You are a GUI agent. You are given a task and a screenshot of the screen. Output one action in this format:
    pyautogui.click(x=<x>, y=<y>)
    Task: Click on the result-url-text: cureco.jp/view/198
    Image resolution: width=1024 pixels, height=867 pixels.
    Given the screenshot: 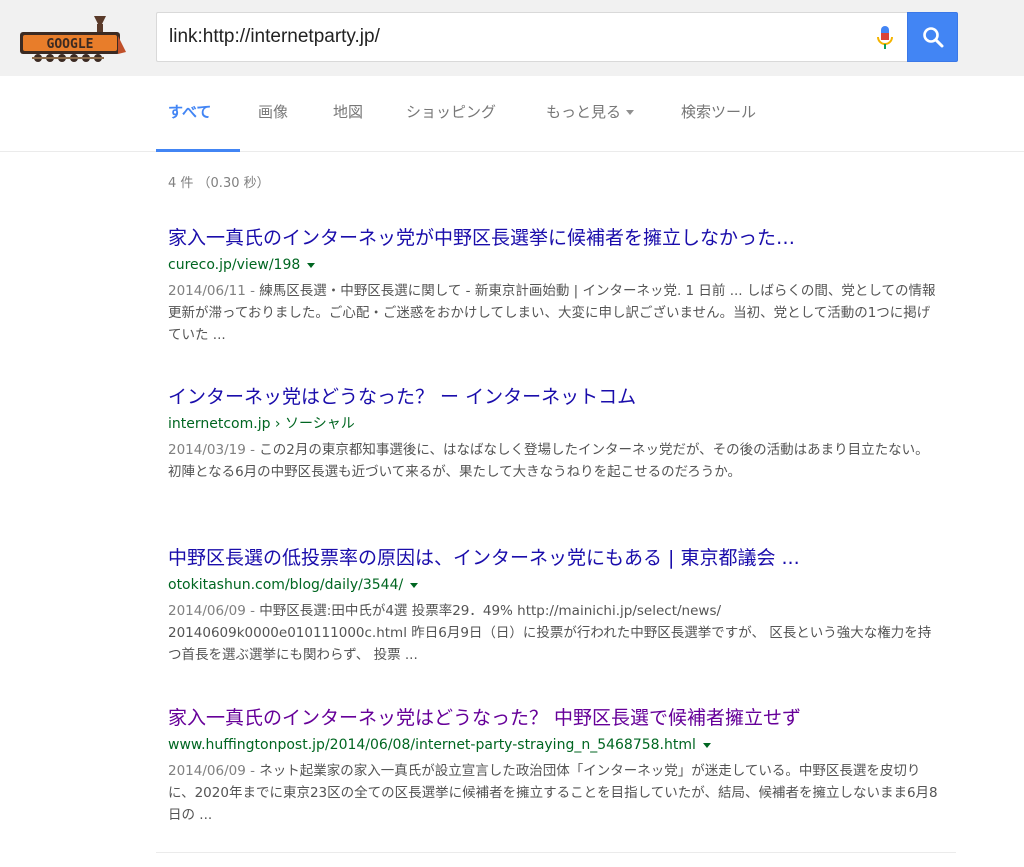 What is the action you would take?
    pyautogui.click(x=234, y=265)
    